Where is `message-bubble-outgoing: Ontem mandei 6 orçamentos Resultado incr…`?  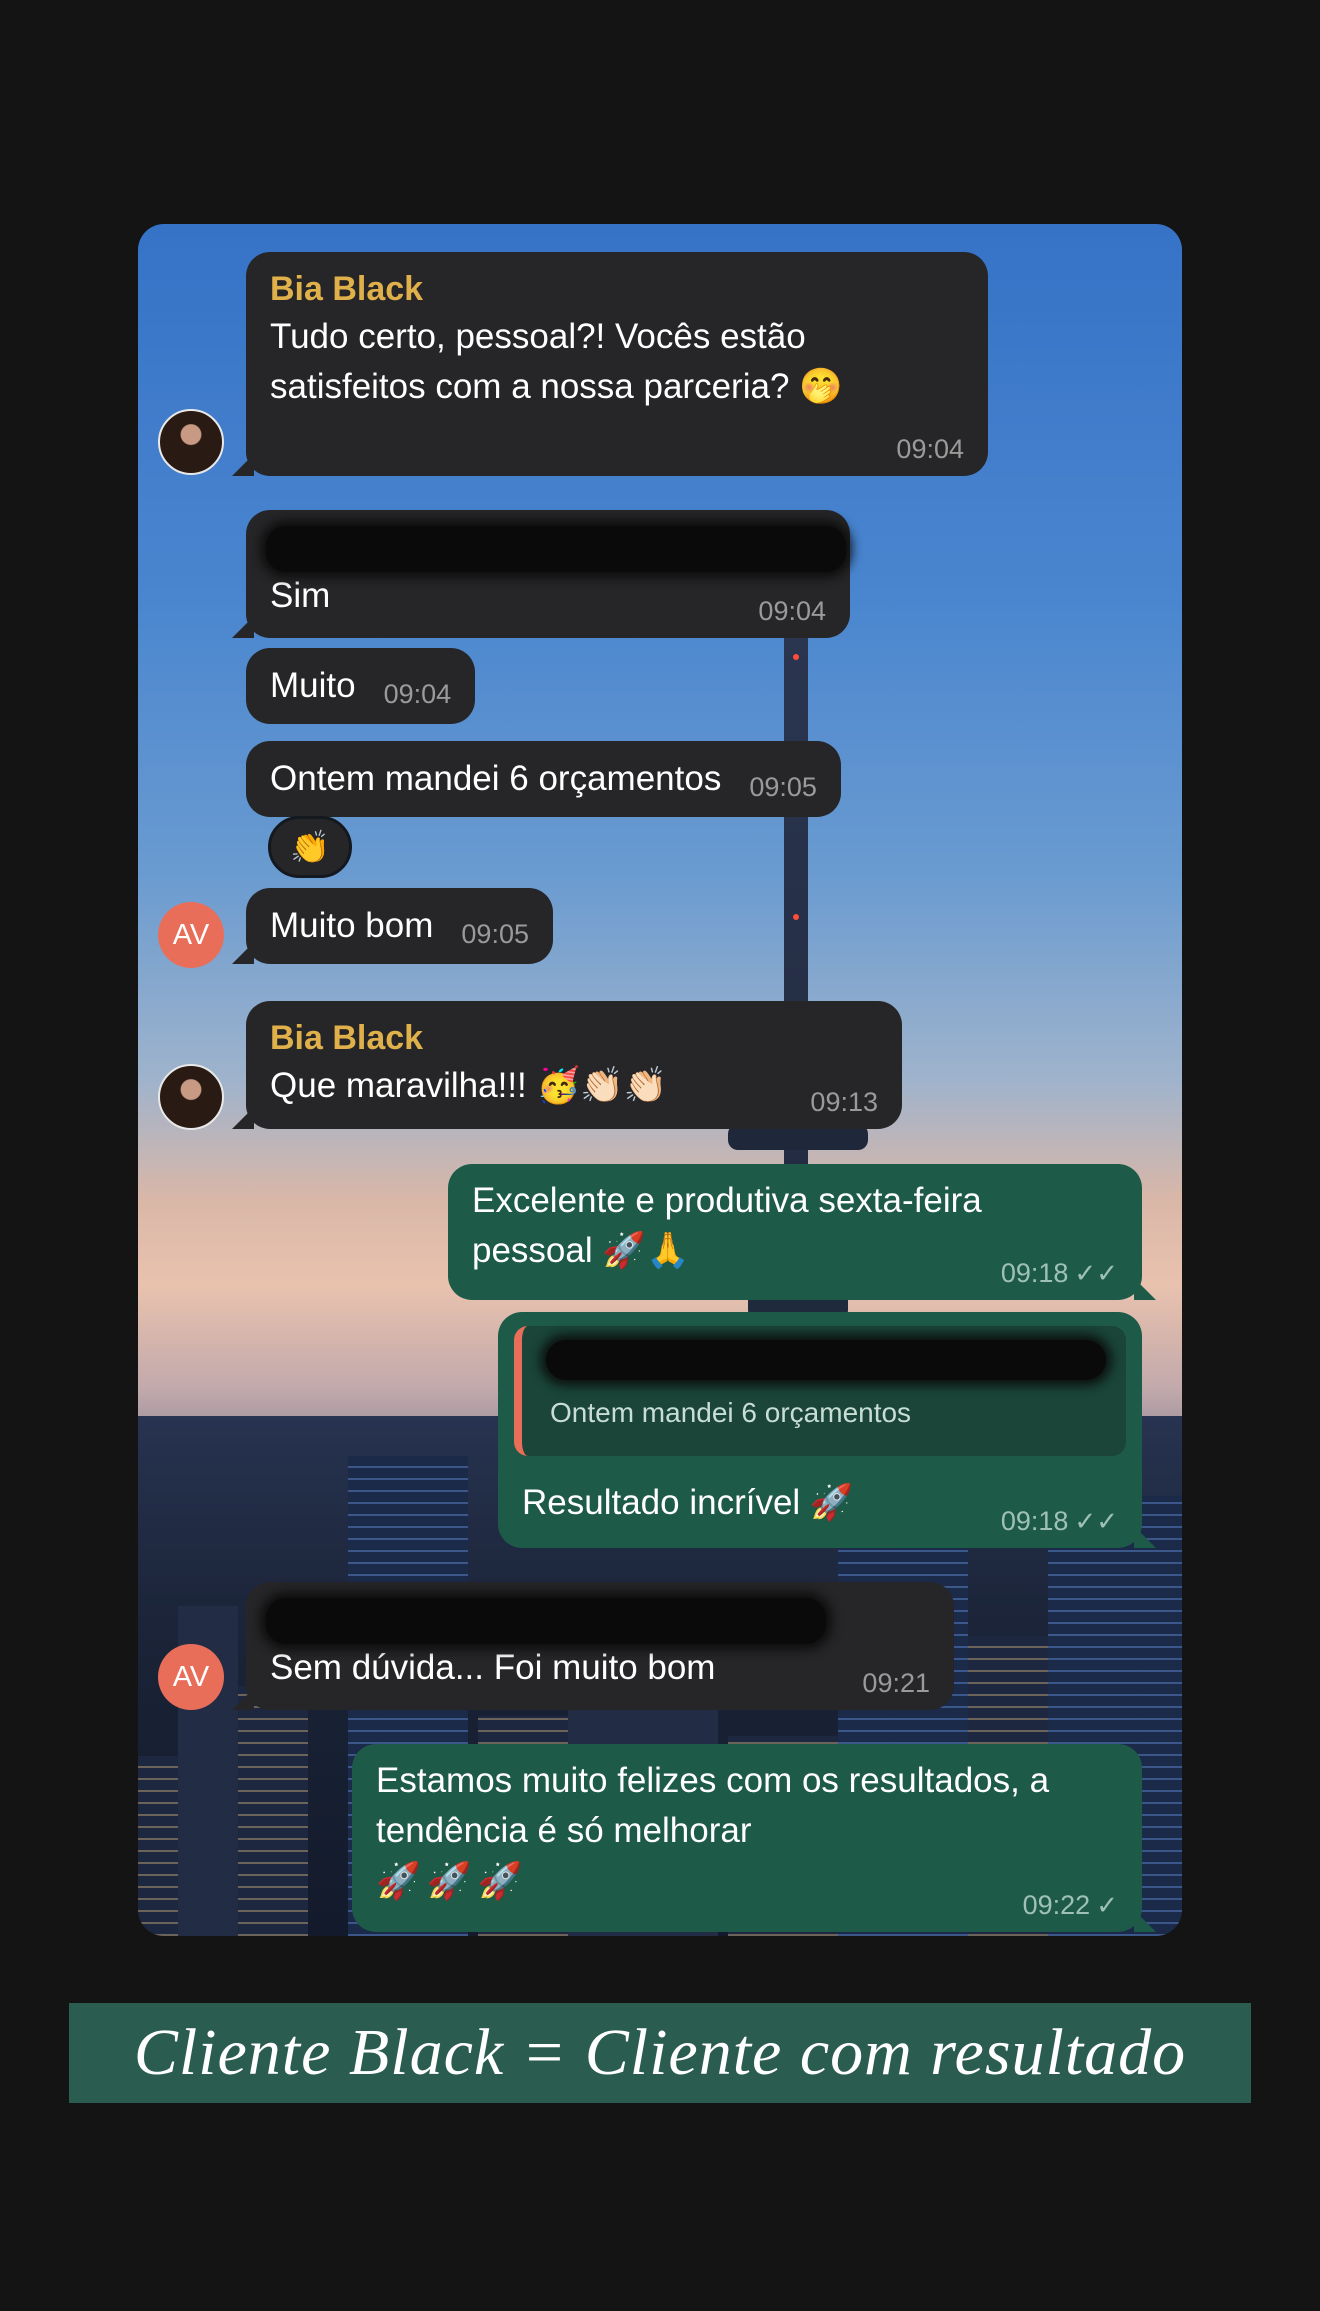 message-bubble-outgoing: Ontem mandei 6 orçamentos Resultado incr… is located at coordinates (827, 1430).